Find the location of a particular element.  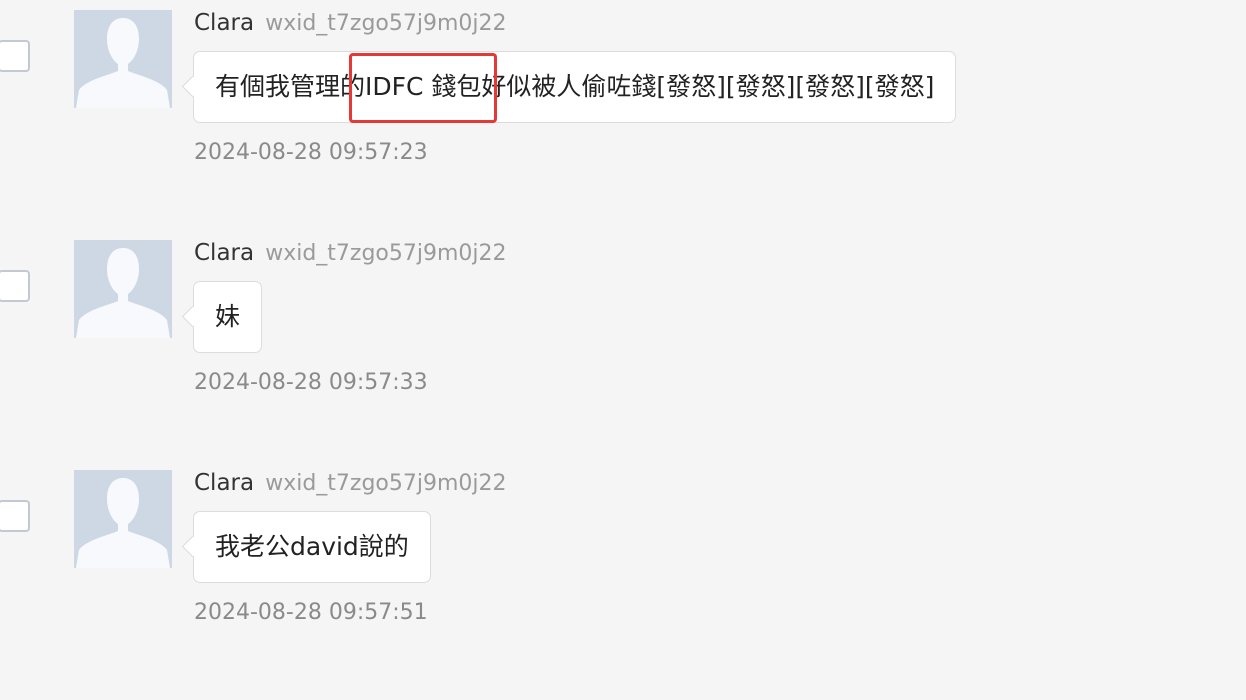

message-bubble: 妹 is located at coordinates (228, 317).